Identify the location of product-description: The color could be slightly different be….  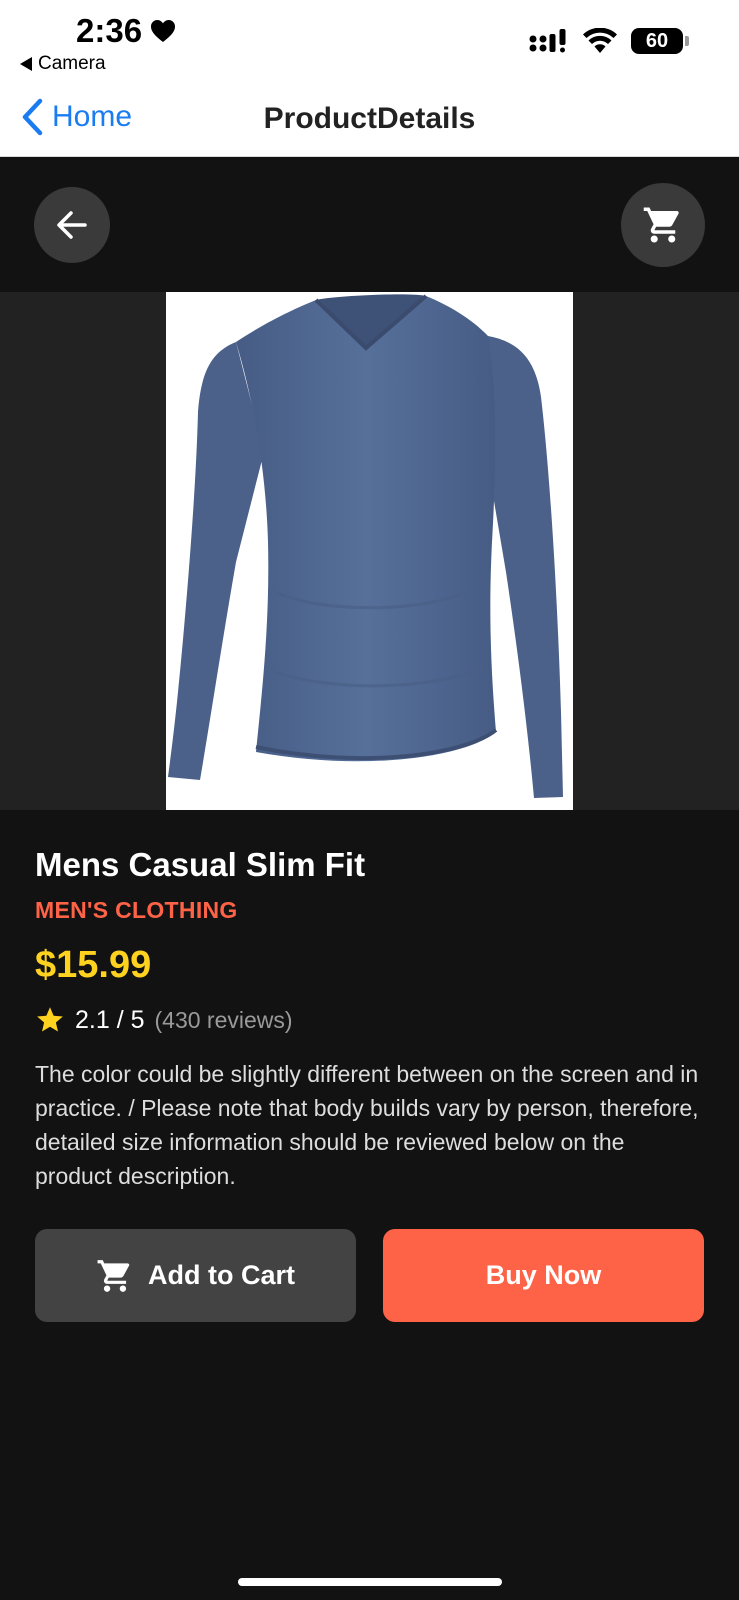
(367, 1125).